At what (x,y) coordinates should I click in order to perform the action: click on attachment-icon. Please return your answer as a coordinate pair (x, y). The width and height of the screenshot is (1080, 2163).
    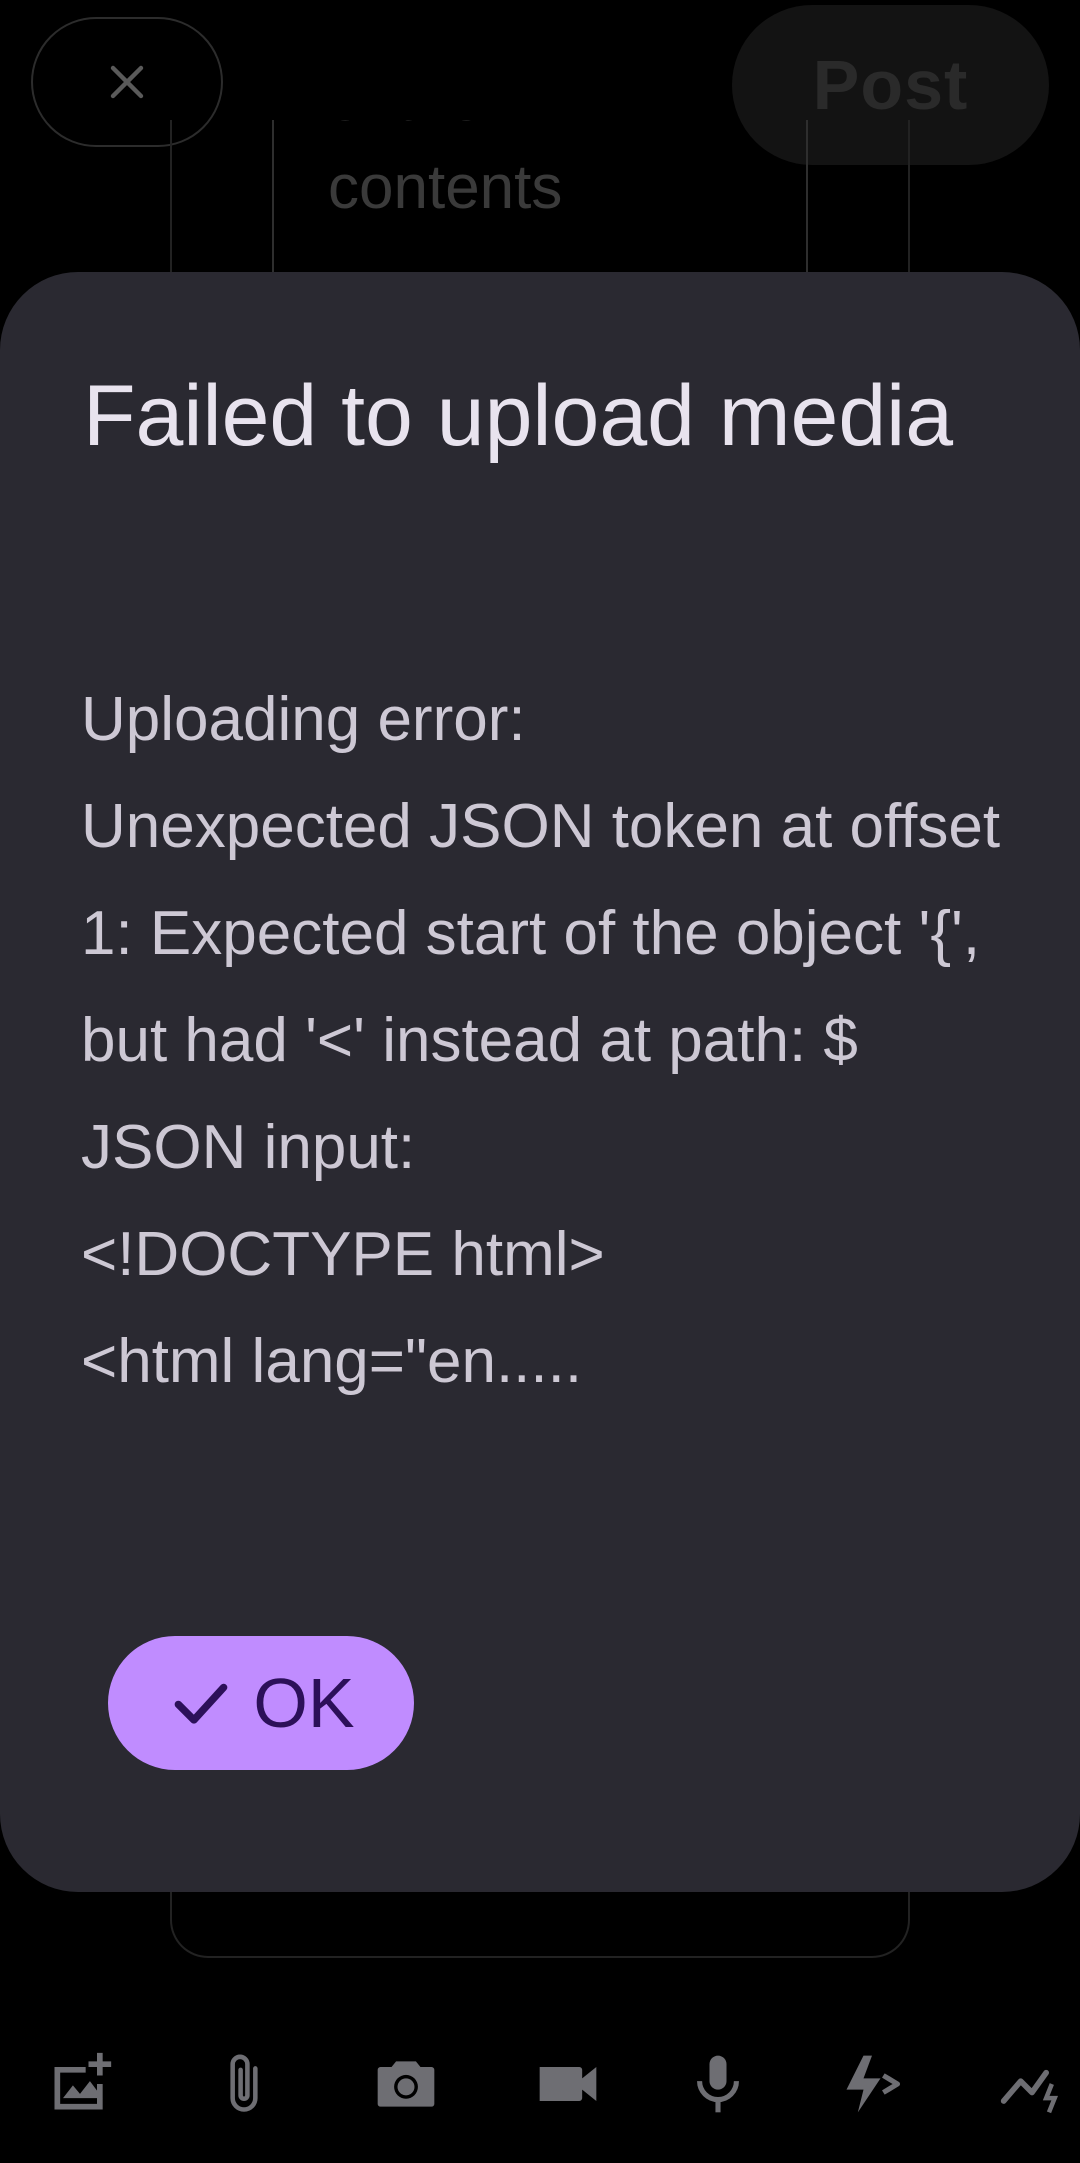
    Looking at the image, I should click on (244, 2083).